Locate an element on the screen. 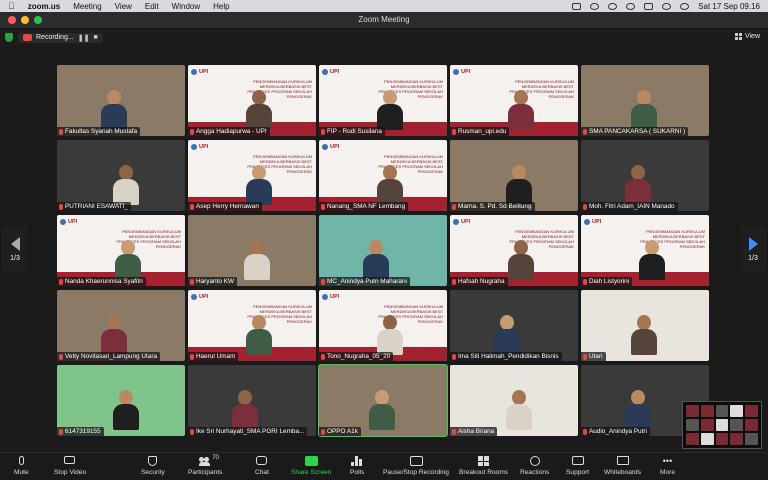 The height and width of the screenshot is (480, 768). support-button: Support is located at coordinates (577, 466).